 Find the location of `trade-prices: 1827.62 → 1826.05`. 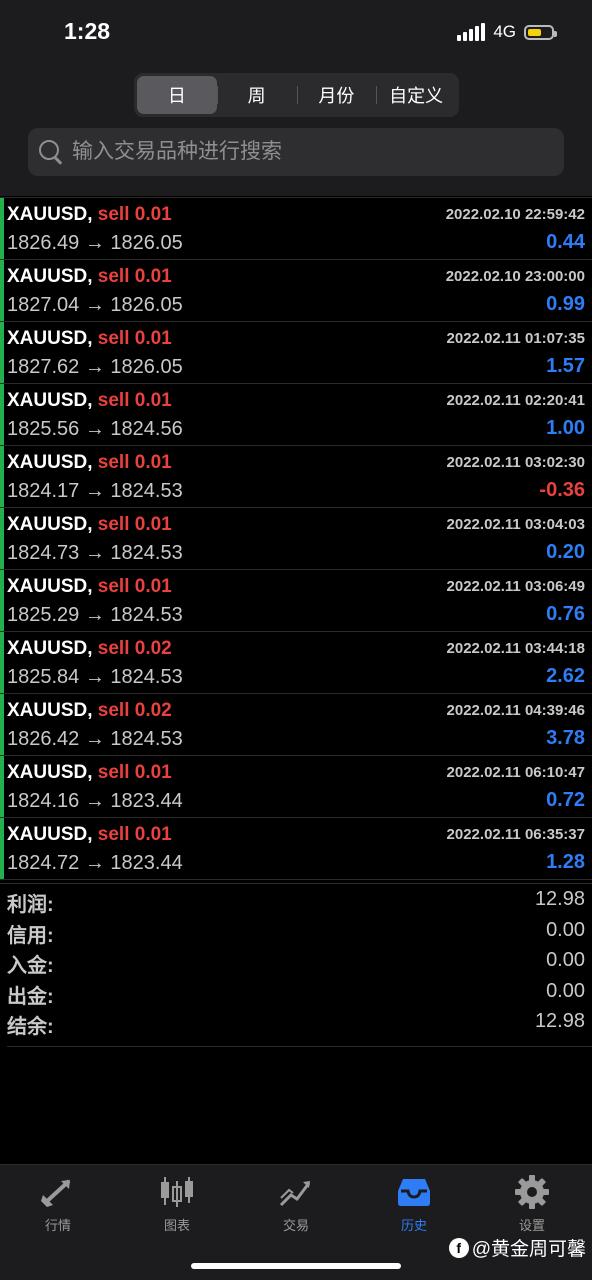

trade-prices: 1827.62 → 1826.05 is located at coordinates (95, 367).